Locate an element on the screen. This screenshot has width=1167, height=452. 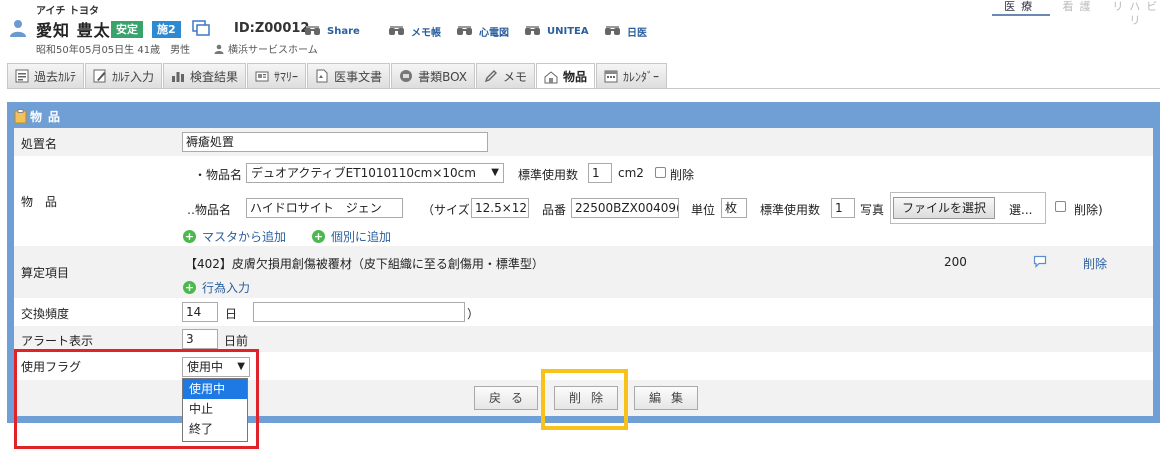
patient-facility: 横浜サービスホーム is located at coordinates (266, 48).